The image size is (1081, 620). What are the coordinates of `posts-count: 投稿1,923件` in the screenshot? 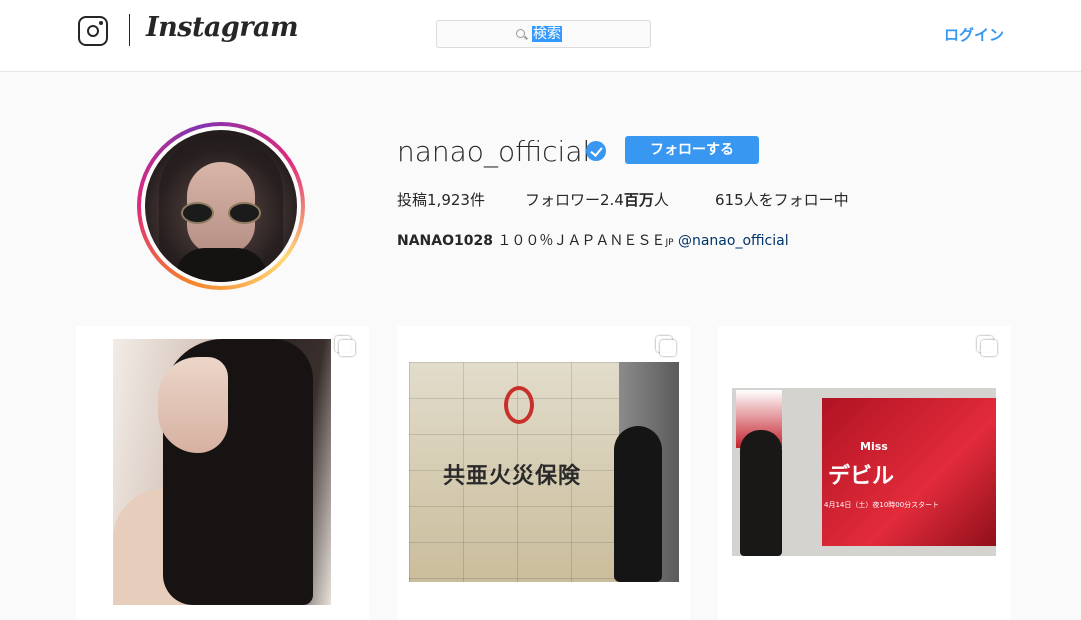 It's located at (441, 200).